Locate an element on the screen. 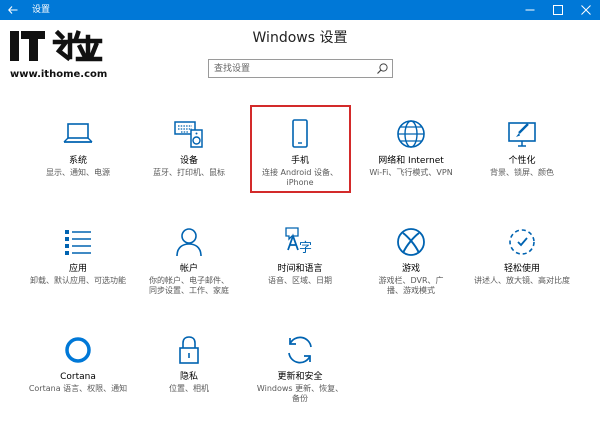 The width and height of the screenshot is (600, 425). tile-apps: 应用 卸载、默认应用、可选功能 is located at coordinates (78, 262).